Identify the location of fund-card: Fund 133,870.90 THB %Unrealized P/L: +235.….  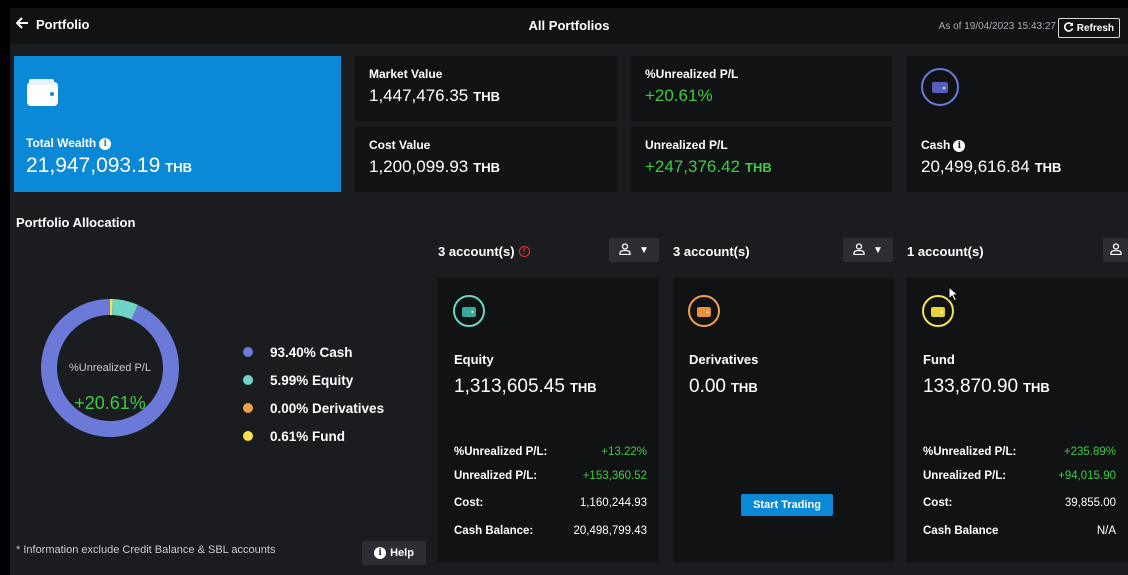
(1017, 420).